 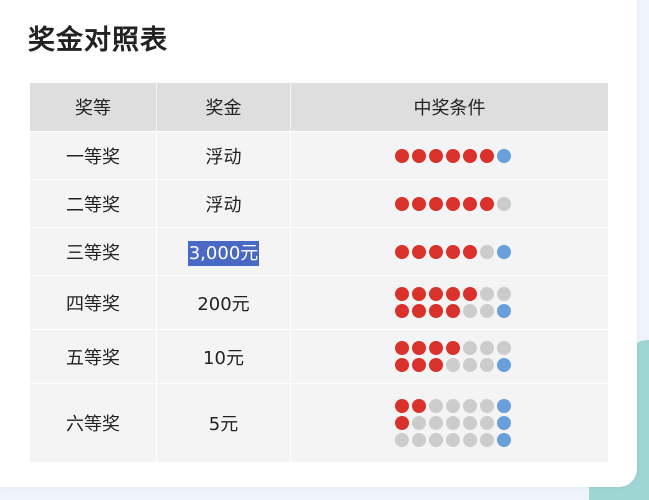 I want to click on header-condition: 中奖条件, so click(x=449, y=107).